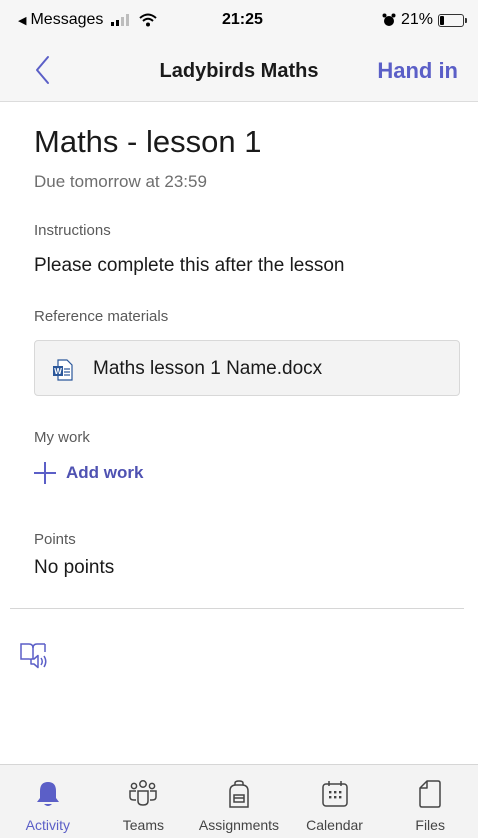 This screenshot has height=838, width=478. What do you see at coordinates (62, 437) in the screenshot?
I see `my-work-label: My work` at bounding box center [62, 437].